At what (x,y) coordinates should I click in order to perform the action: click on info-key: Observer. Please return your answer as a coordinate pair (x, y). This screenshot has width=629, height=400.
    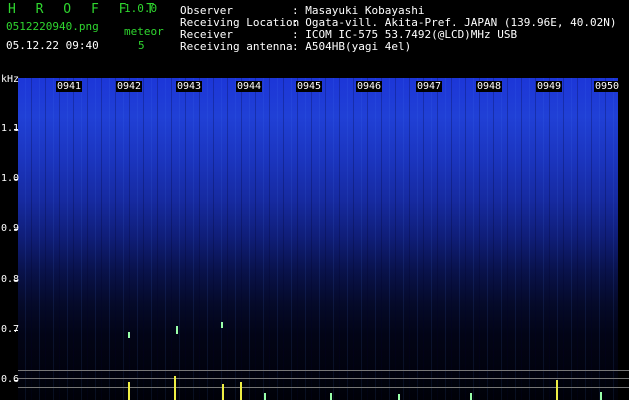
    Looking at the image, I should click on (206, 10).